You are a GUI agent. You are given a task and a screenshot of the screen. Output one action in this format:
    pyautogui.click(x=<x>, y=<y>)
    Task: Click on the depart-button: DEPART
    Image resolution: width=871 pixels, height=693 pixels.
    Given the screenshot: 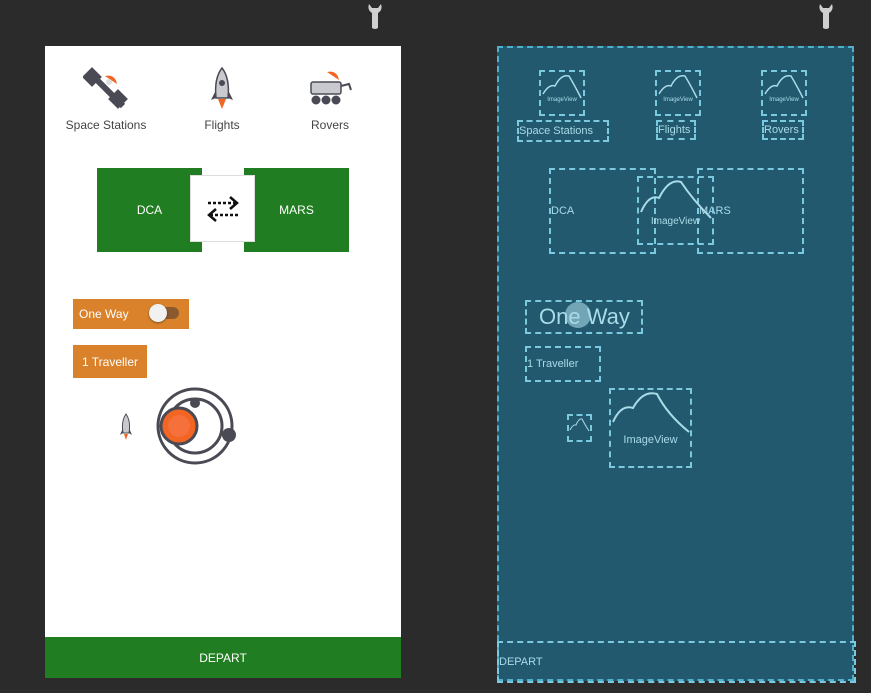 What is the action you would take?
    pyautogui.click(x=223, y=657)
    